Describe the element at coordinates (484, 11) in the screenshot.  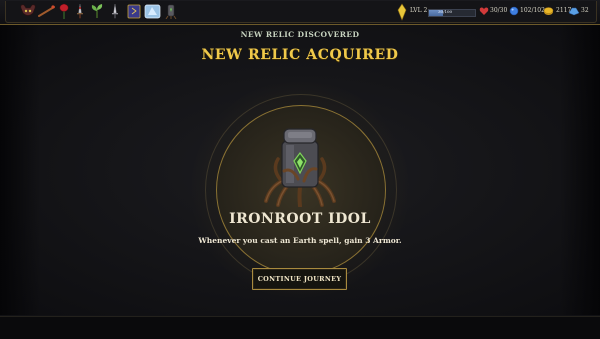
I see `heart-icon` at that location.